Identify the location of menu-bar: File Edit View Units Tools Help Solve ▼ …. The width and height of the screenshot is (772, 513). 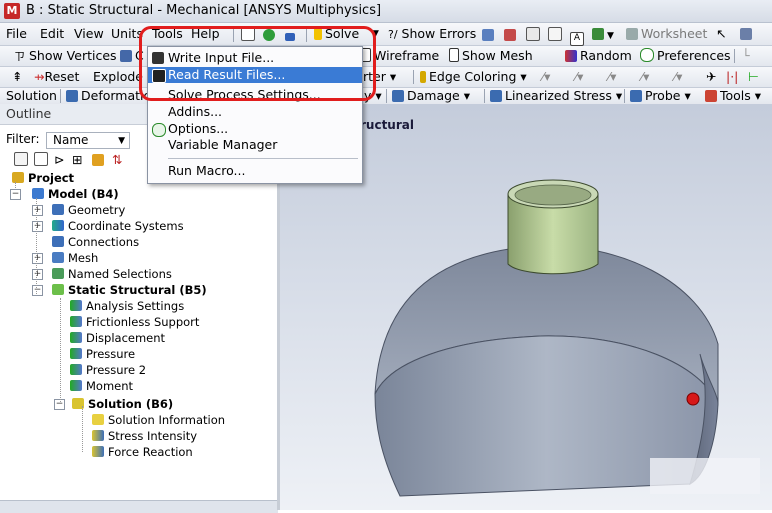
(386, 34).